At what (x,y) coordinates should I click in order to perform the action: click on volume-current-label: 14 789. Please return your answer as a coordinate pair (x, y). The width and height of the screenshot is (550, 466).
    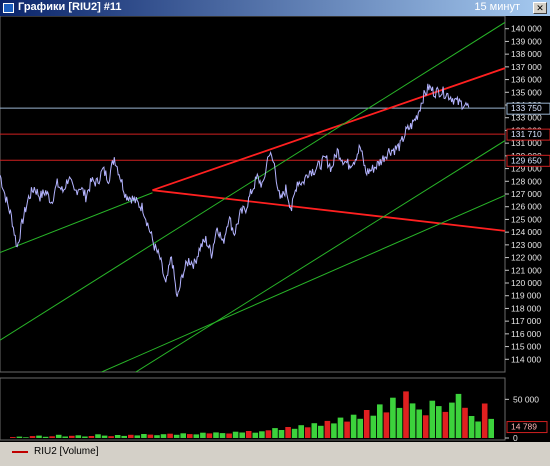
    Looking at the image, I should click on (524, 427).